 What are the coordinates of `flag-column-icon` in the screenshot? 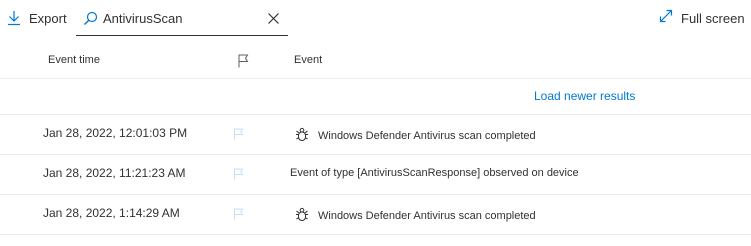 It's located at (243, 63).